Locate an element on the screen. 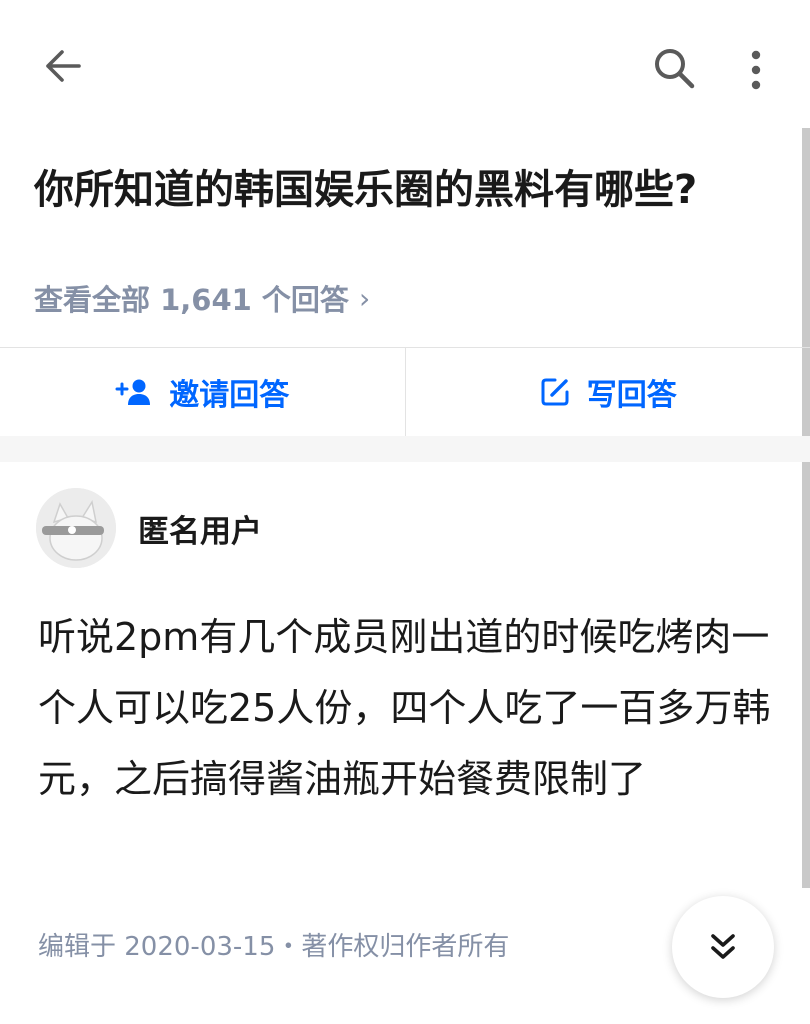  chevron-right-icon: › is located at coordinates (364, 298).